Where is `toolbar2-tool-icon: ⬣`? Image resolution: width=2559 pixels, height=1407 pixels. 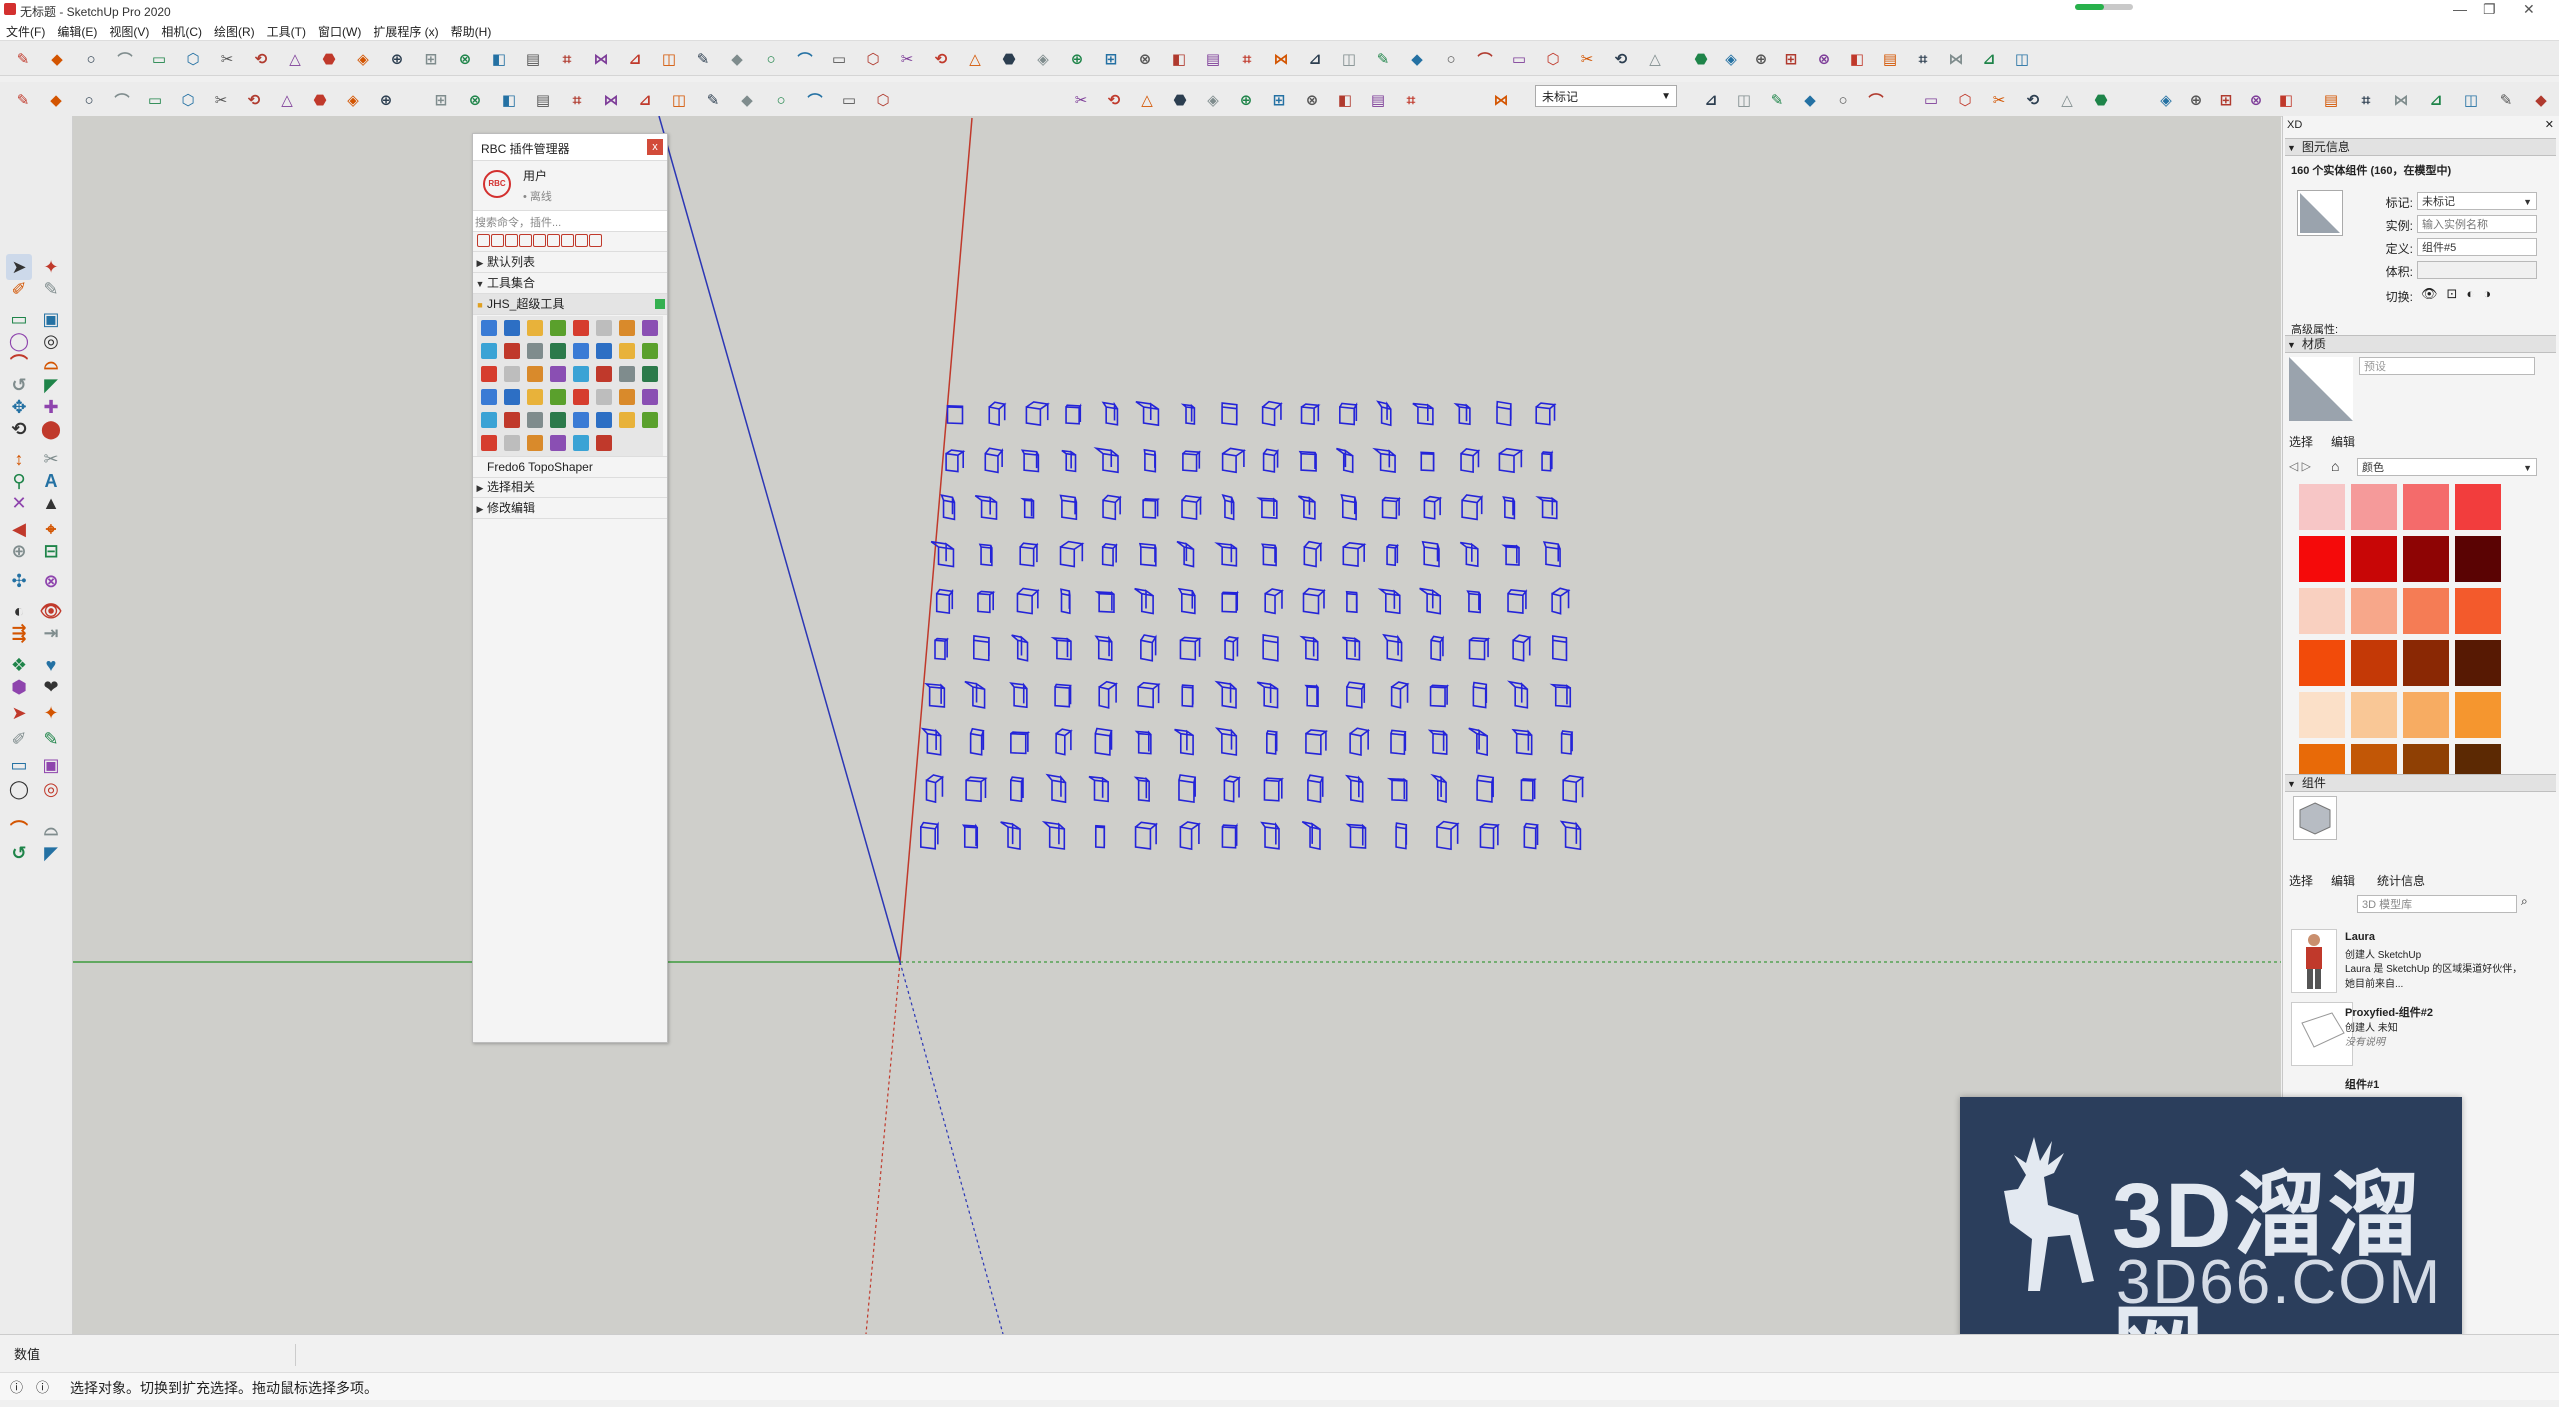
toolbar2-tool-icon: ⬣ is located at coordinates (2101, 100).